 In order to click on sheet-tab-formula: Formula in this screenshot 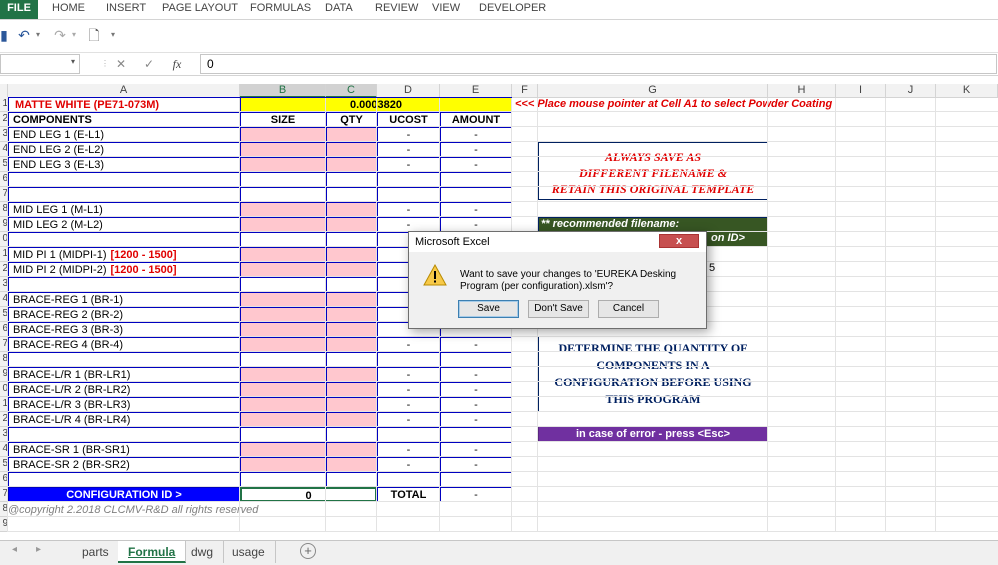, I will do `click(152, 552)`.